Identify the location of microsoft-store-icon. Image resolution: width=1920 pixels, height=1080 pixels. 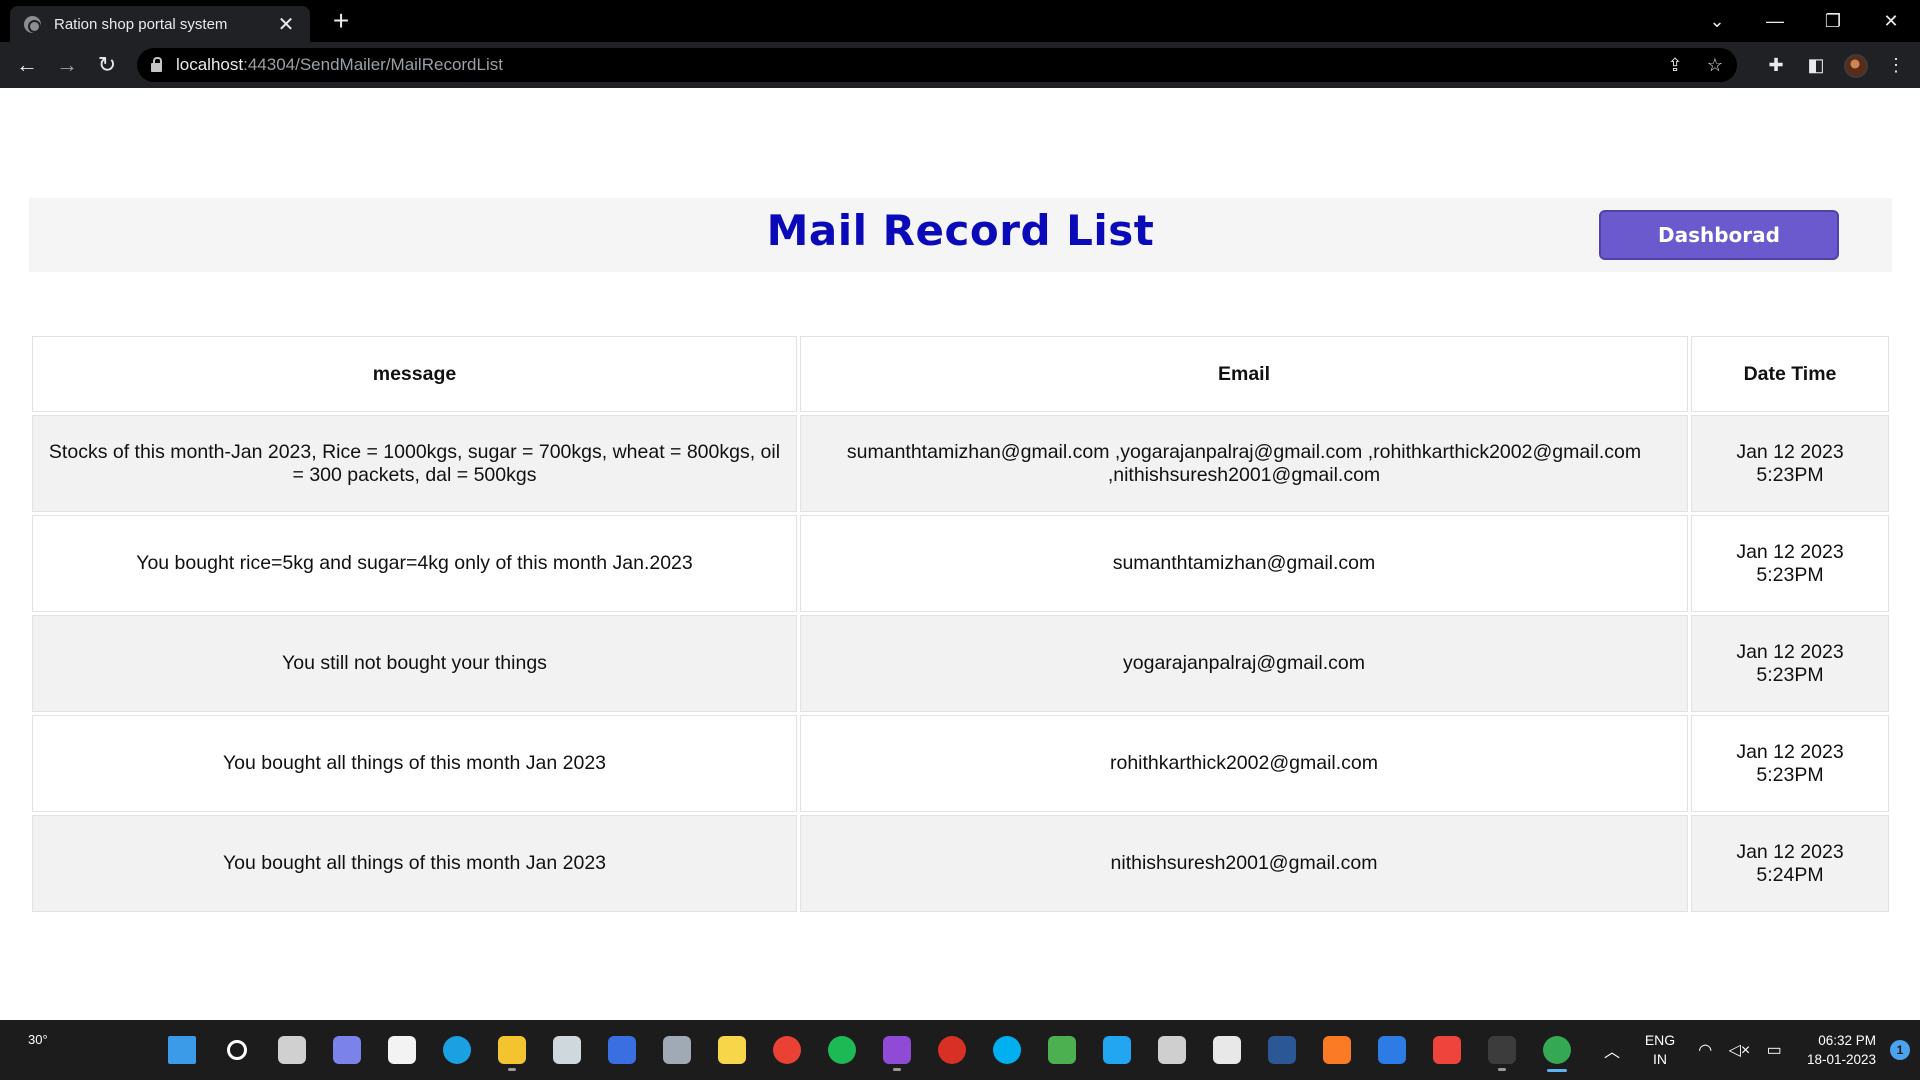
(402, 1050).